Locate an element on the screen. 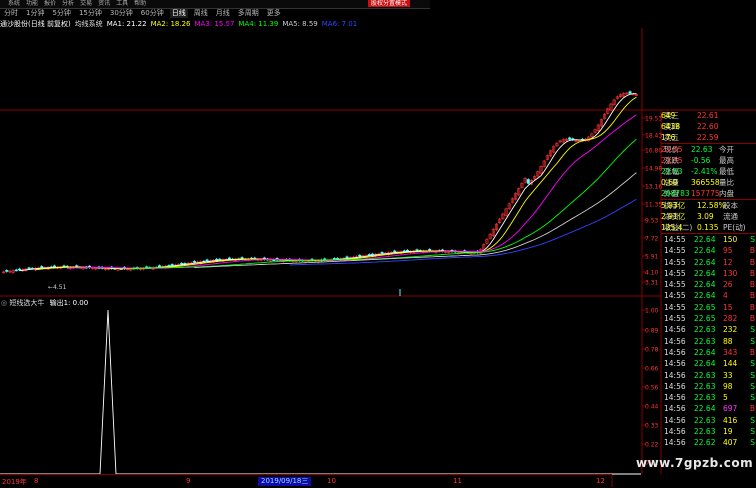  quote-row: 14:55 22.65 15 B is located at coordinates (708, 307).